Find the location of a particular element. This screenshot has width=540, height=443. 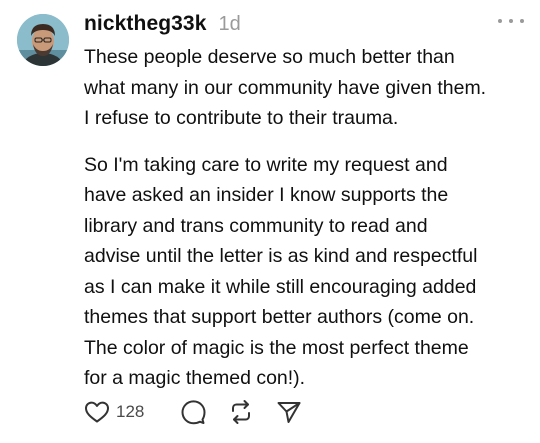

reply-button is located at coordinates (204, 412).